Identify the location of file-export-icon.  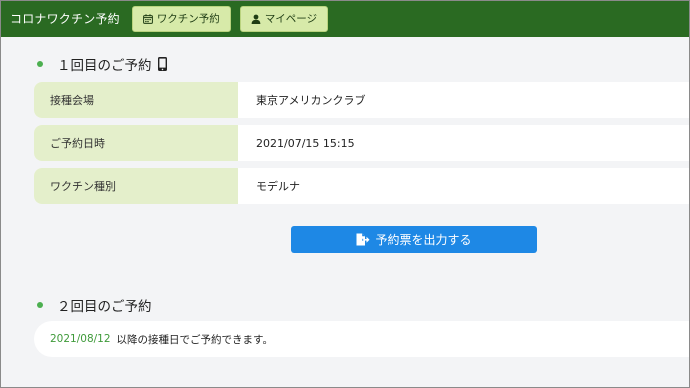
(363, 239).